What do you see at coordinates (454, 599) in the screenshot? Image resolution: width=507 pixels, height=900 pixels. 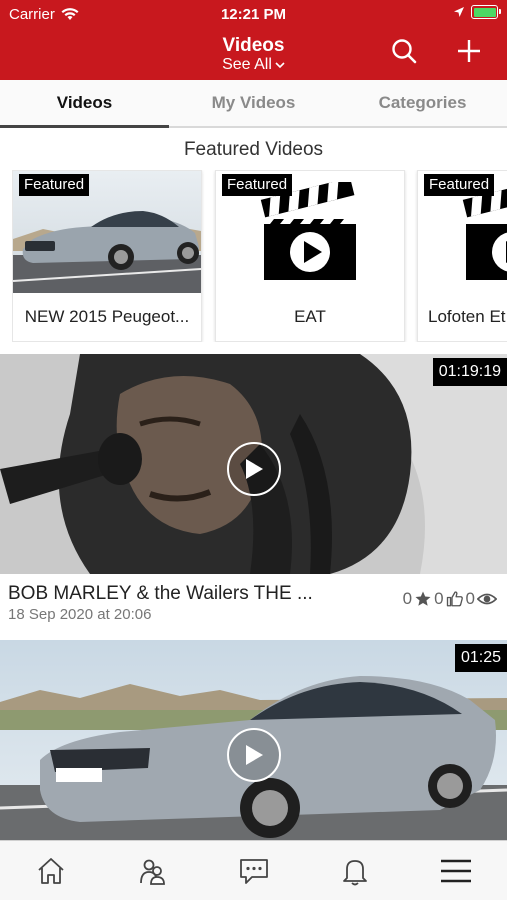 I see `thumbs-up-icon` at bounding box center [454, 599].